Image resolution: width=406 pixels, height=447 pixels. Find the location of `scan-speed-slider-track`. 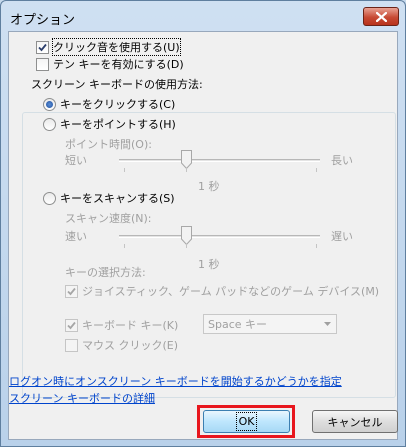

scan-speed-slider-track is located at coordinates (219, 236).